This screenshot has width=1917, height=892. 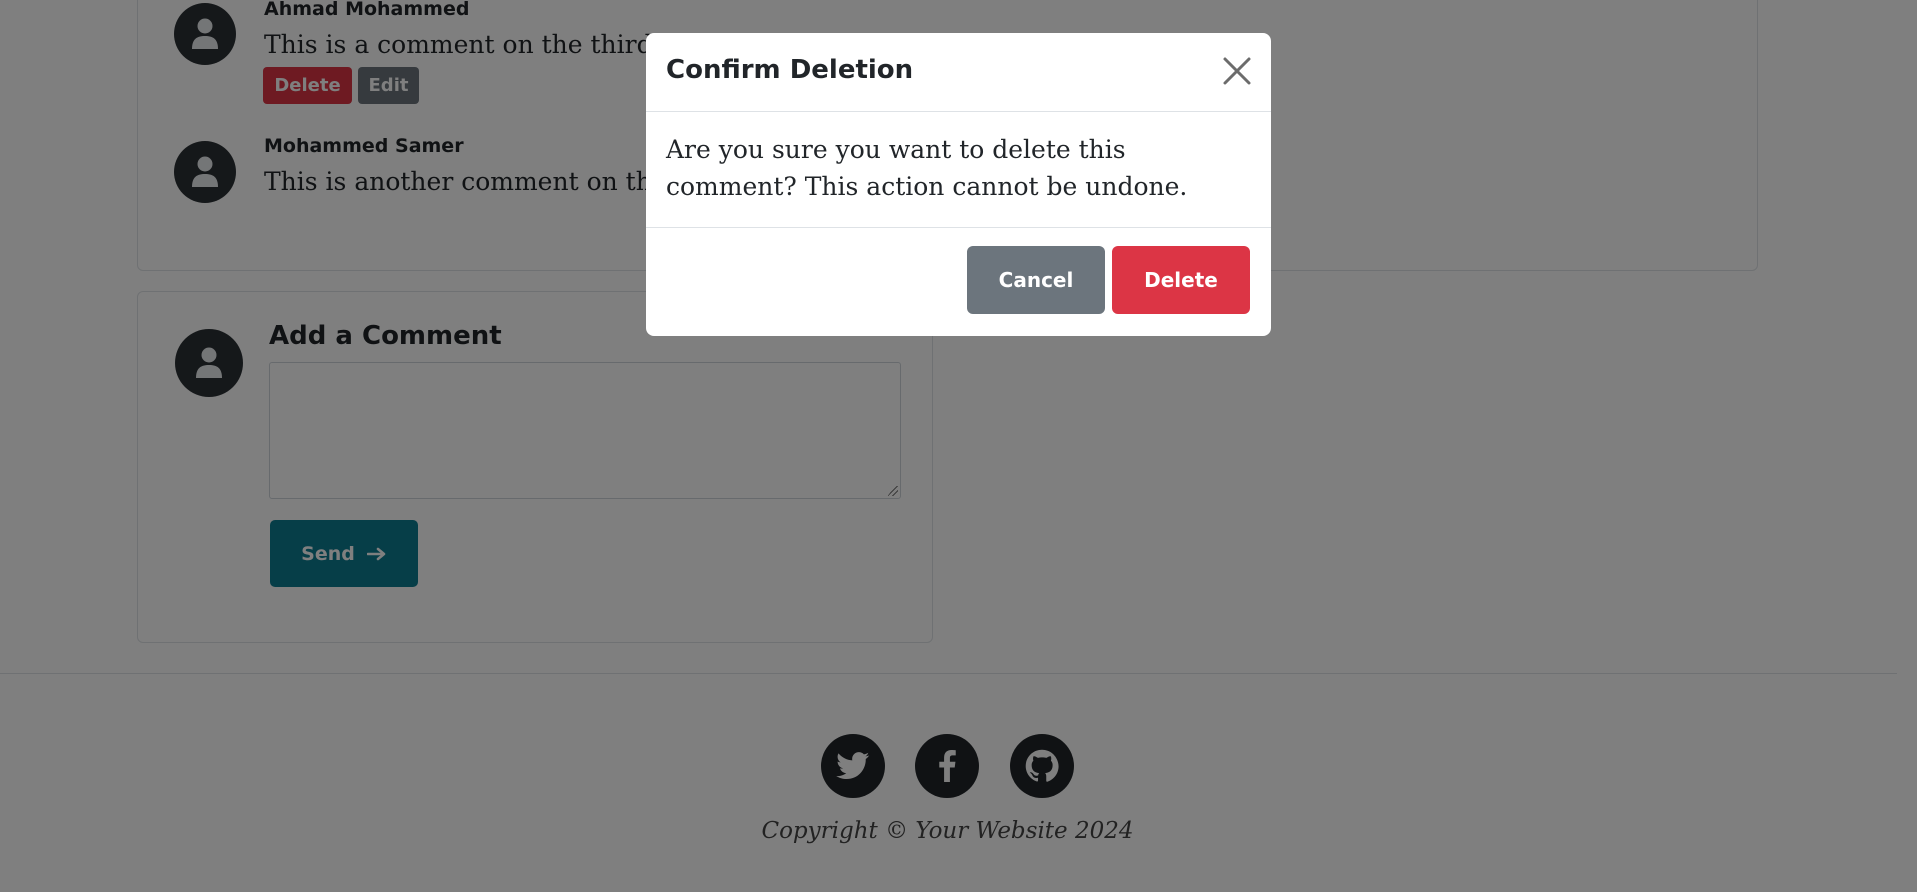 What do you see at coordinates (1181, 280) in the screenshot?
I see `confirm-delete-button: Delete` at bounding box center [1181, 280].